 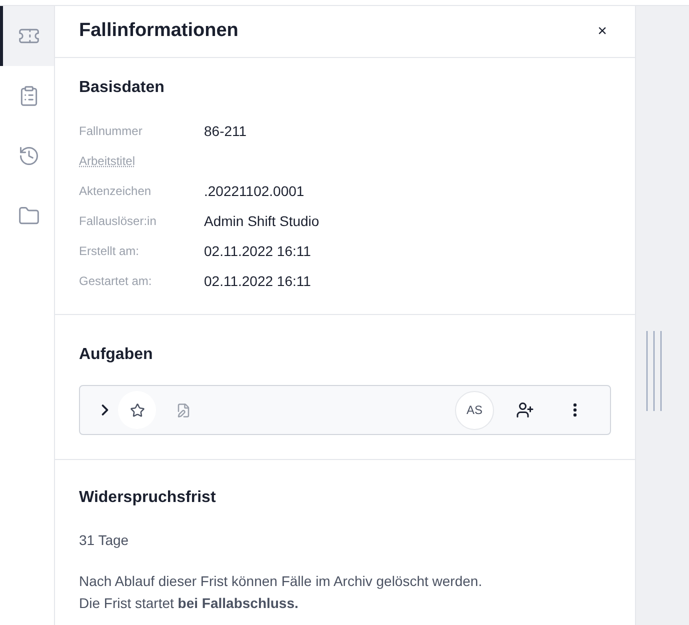 I want to click on field-label: Fallauslöser:in, so click(x=118, y=221).